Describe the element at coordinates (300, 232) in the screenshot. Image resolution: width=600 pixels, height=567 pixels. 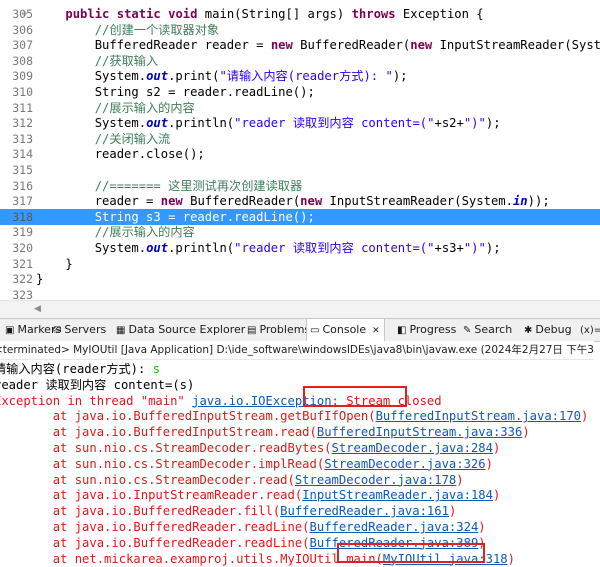
I see `code-line-319: 319 //展示输入的内容` at that location.